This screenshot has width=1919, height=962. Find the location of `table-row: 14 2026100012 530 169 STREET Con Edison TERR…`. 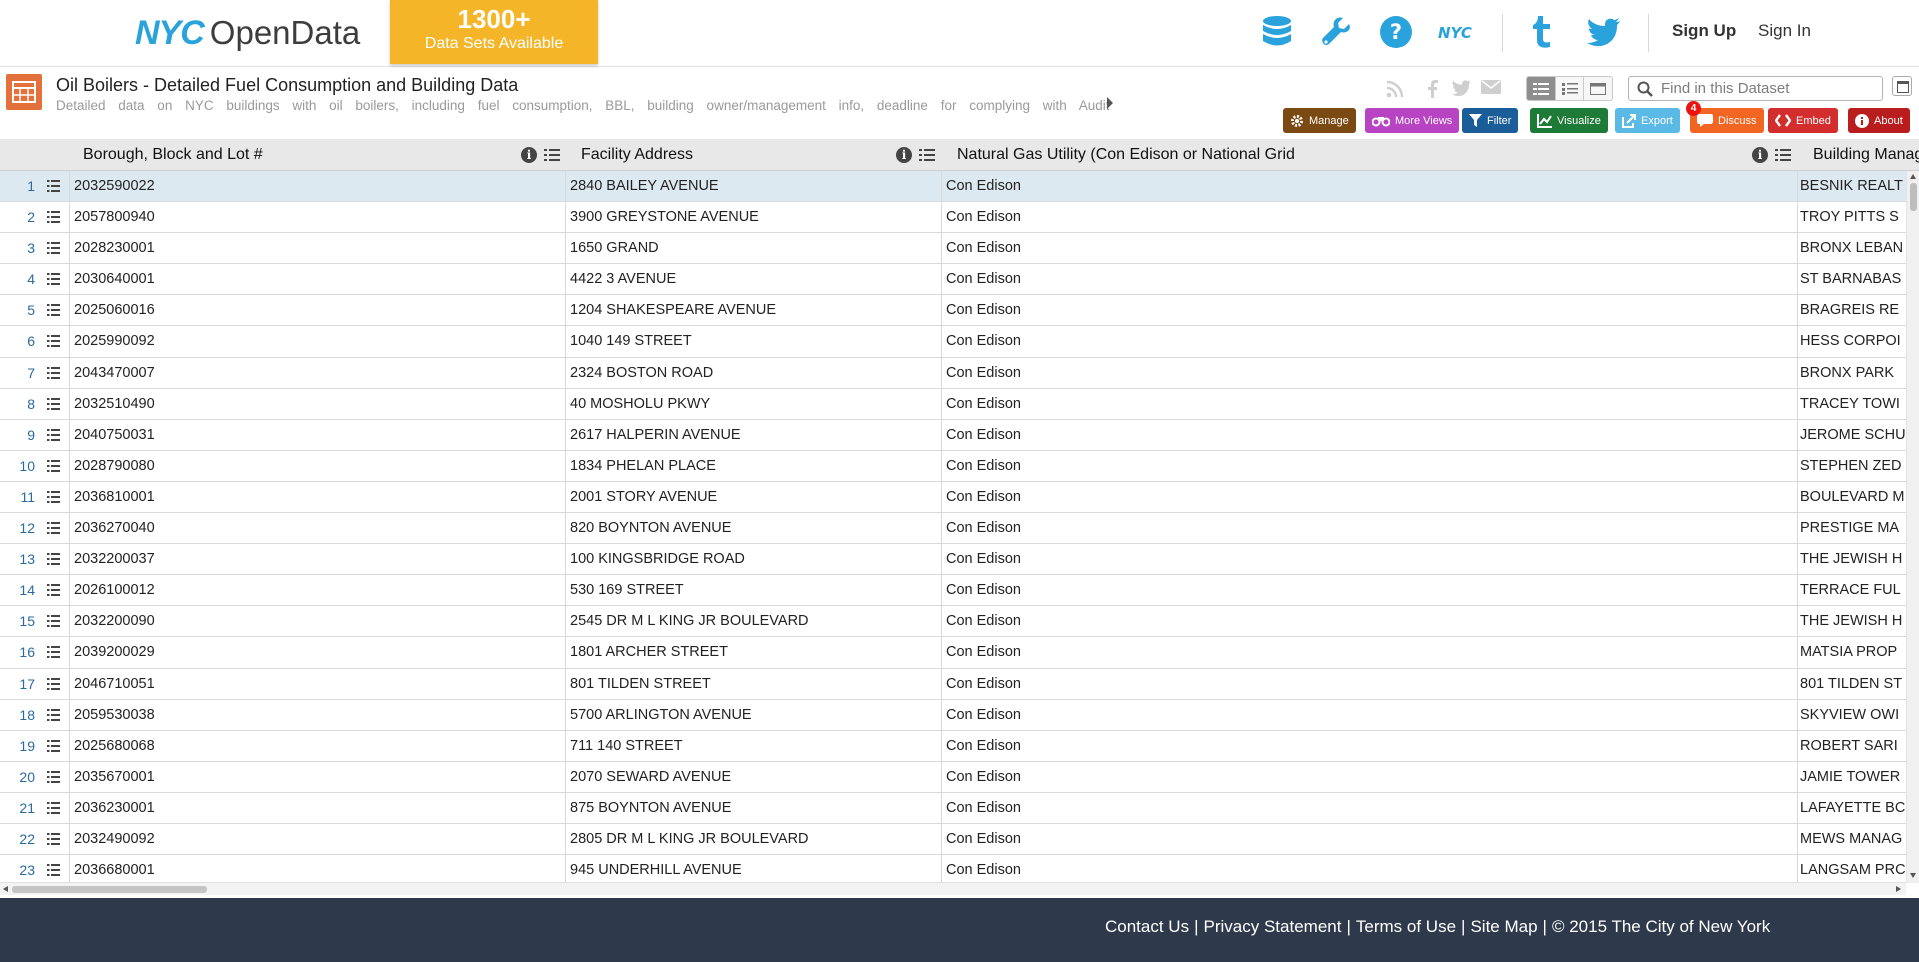

table-row: 14 2026100012 530 169 STREET Con Edison TERR… is located at coordinates (959, 591).